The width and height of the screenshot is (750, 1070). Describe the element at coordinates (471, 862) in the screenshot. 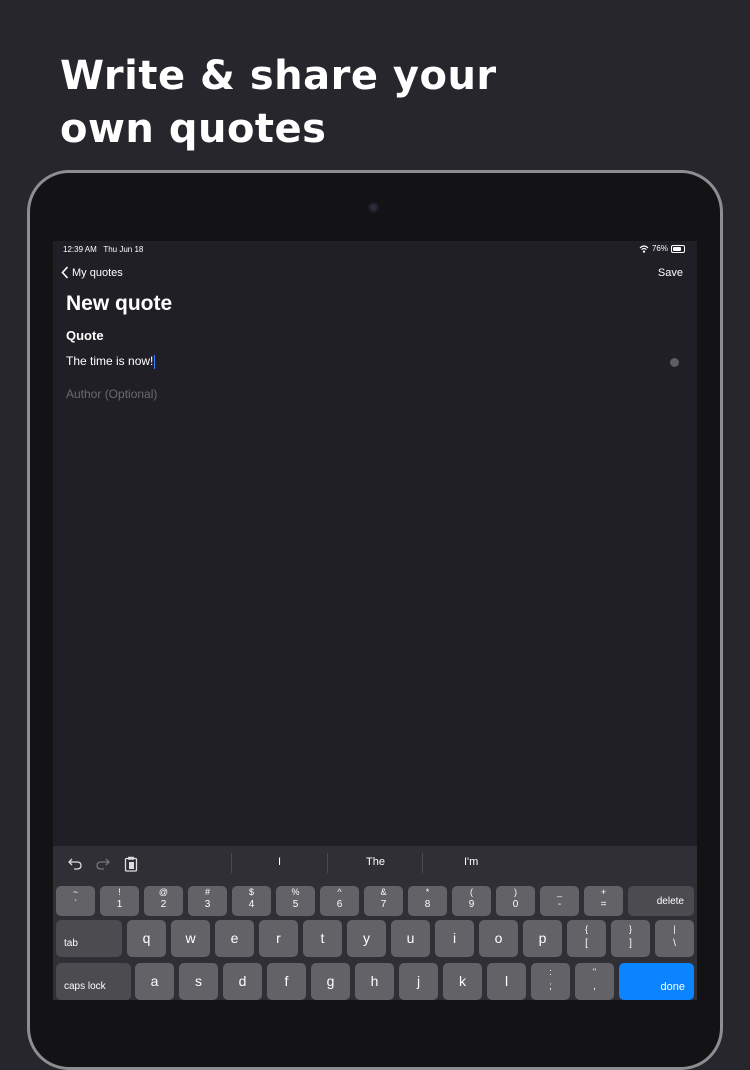

I see `suggestion-3: I'm` at that location.